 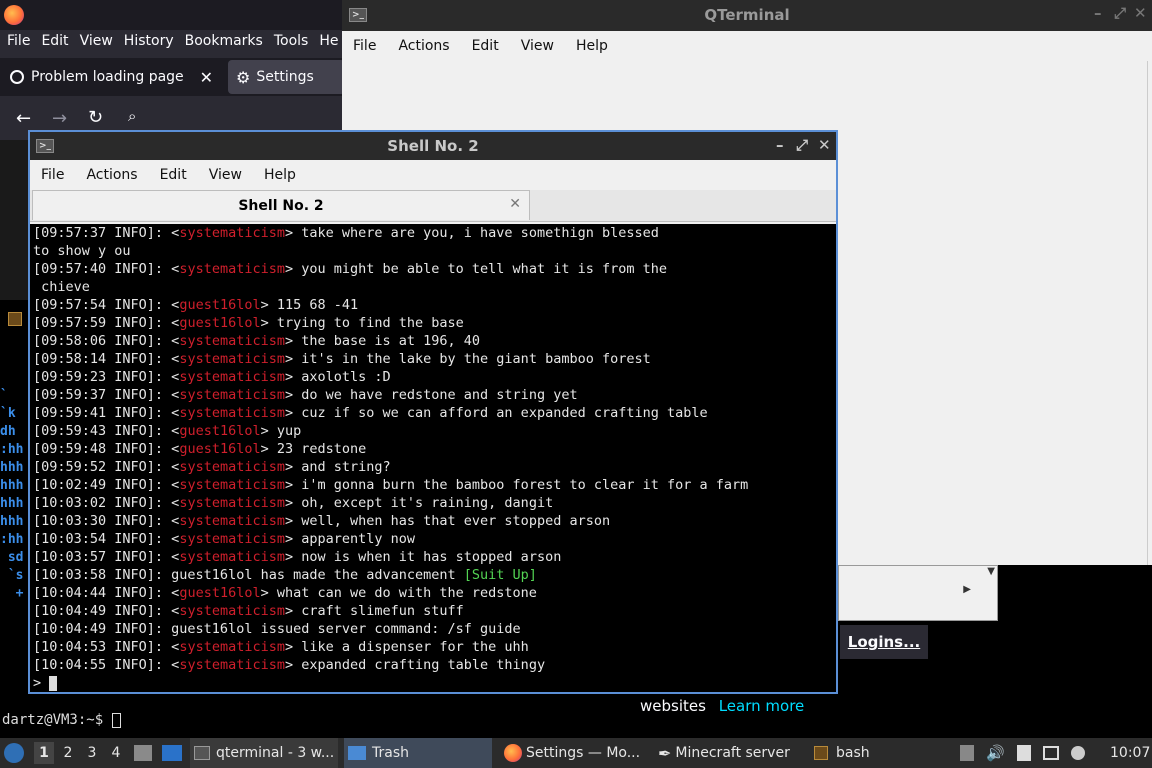 What do you see at coordinates (144, 753) in the screenshot?
I see `file-manager-launcher` at bounding box center [144, 753].